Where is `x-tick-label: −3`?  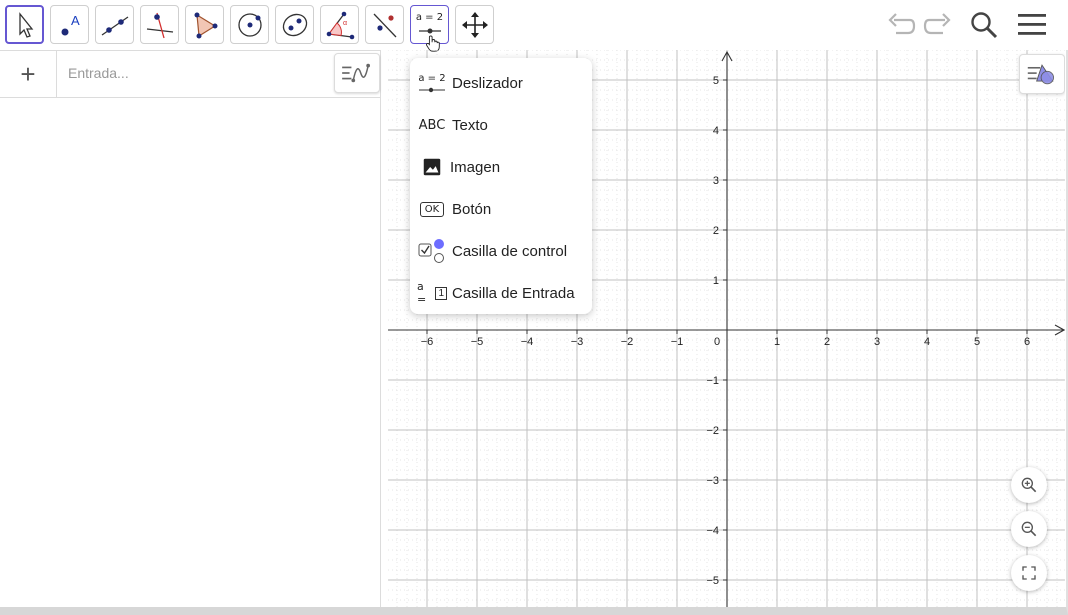
x-tick-label: −3 is located at coordinates (577, 342).